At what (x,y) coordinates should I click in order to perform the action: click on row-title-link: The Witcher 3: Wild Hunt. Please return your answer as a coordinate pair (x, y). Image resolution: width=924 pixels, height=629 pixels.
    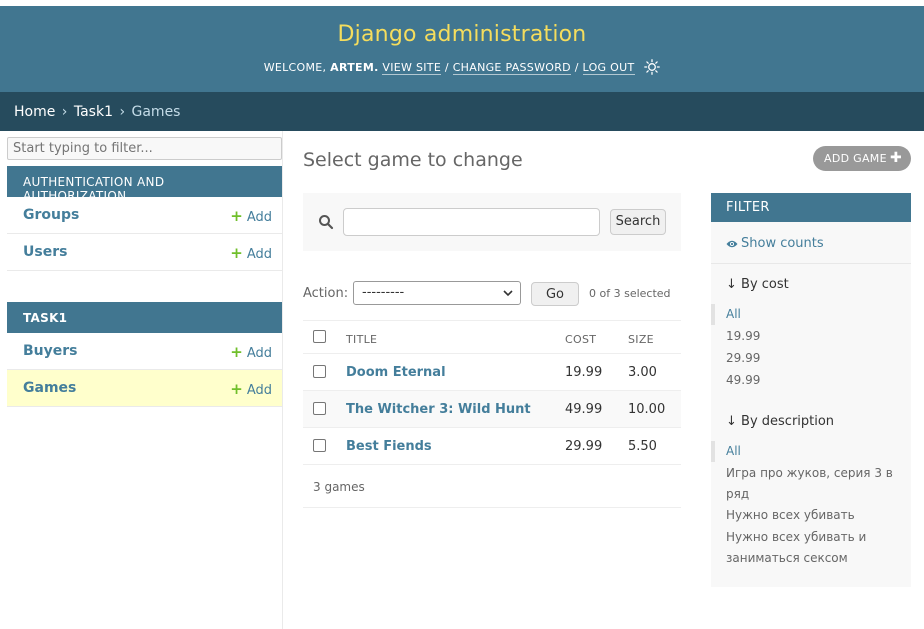
    Looking at the image, I should click on (438, 409).